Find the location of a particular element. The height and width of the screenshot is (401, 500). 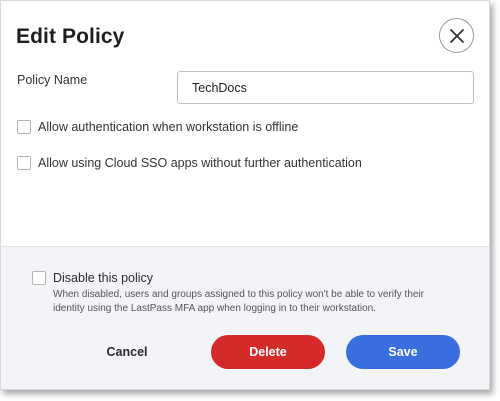

save-button: Save is located at coordinates (403, 352).